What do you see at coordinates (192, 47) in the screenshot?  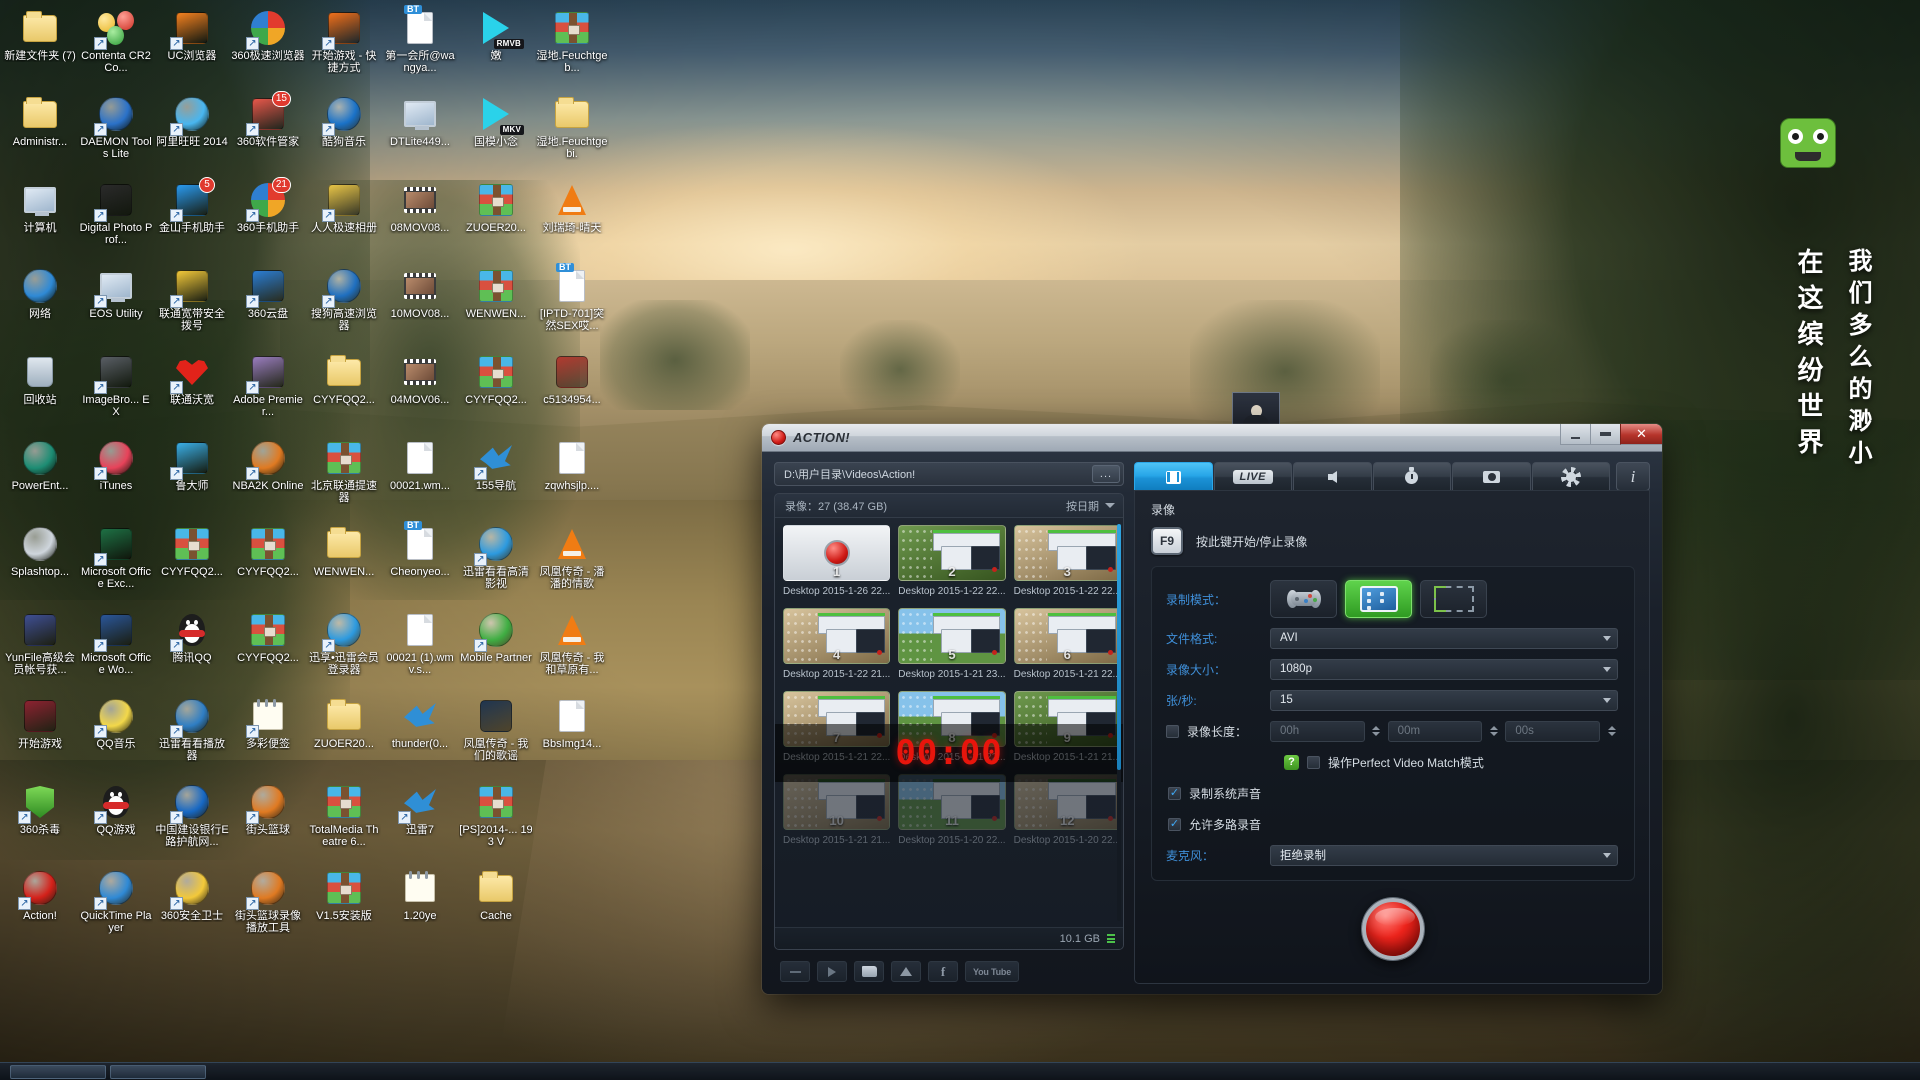 I see `desktop-icon: UC浏览器` at bounding box center [192, 47].